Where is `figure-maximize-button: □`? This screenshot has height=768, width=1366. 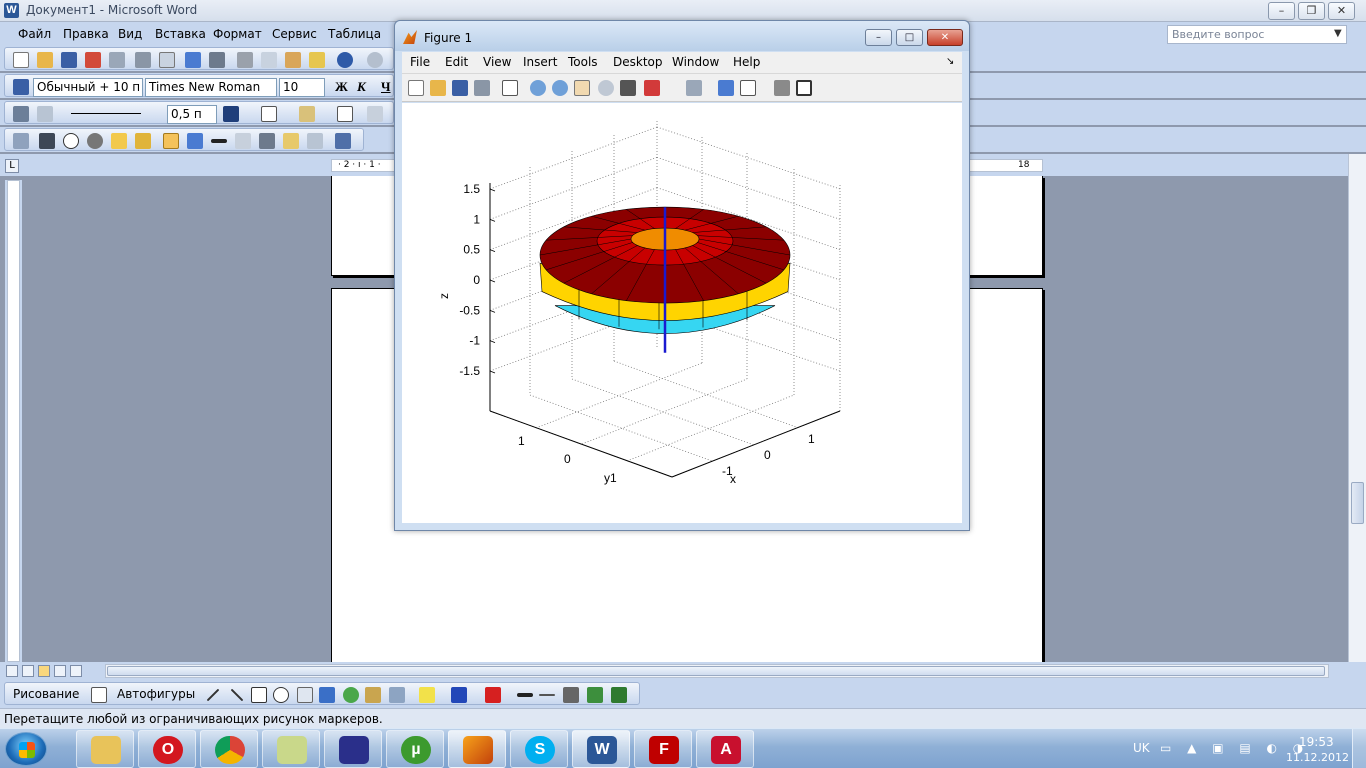
figure-maximize-button: □ is located at coordinates (909, 37).